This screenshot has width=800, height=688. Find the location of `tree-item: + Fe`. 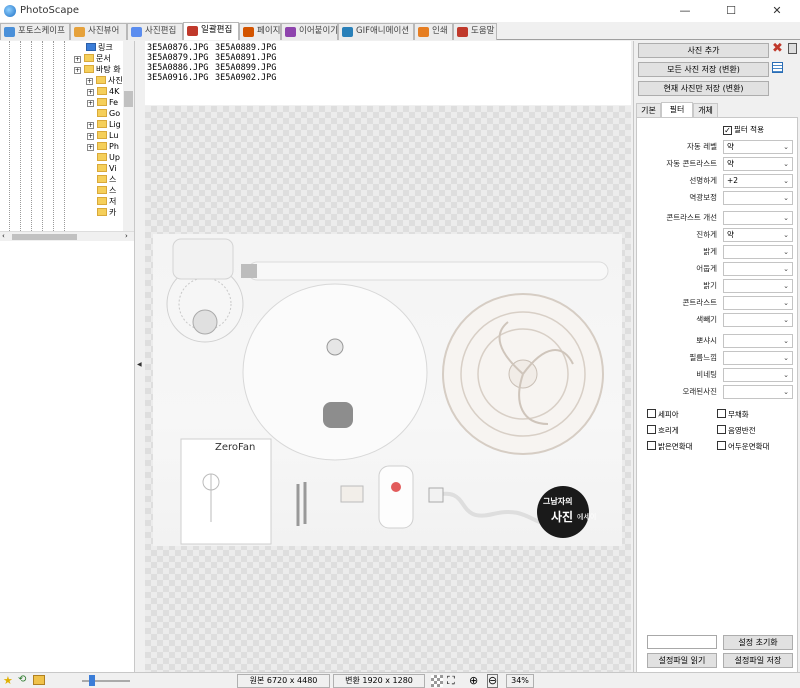

tree-item: + Fe is located at coordinates (102, 102).